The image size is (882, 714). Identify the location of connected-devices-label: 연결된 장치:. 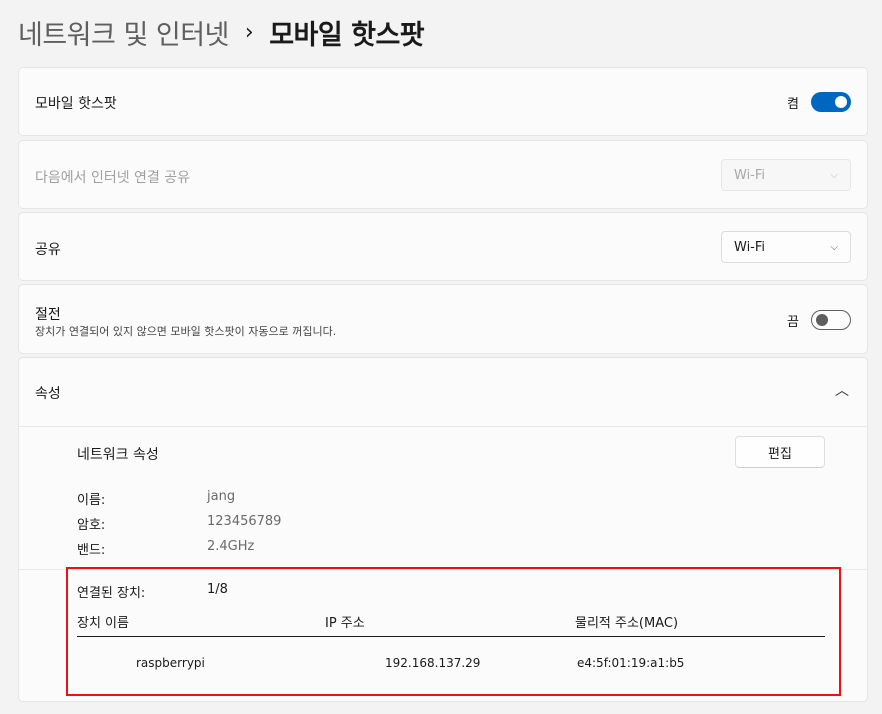
(111, 593).